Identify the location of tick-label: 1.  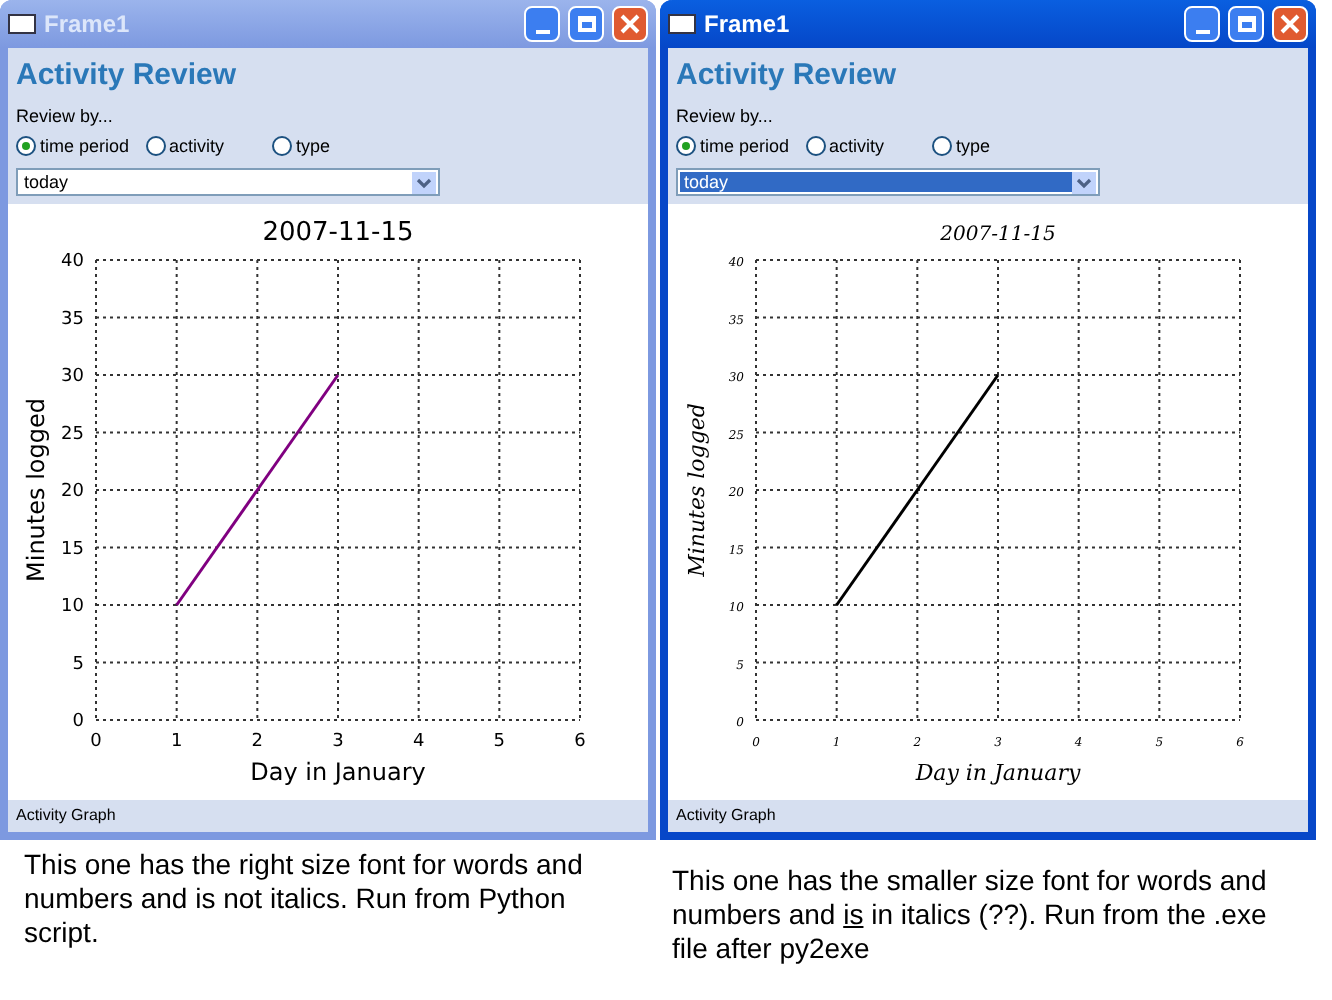
(176, 742).